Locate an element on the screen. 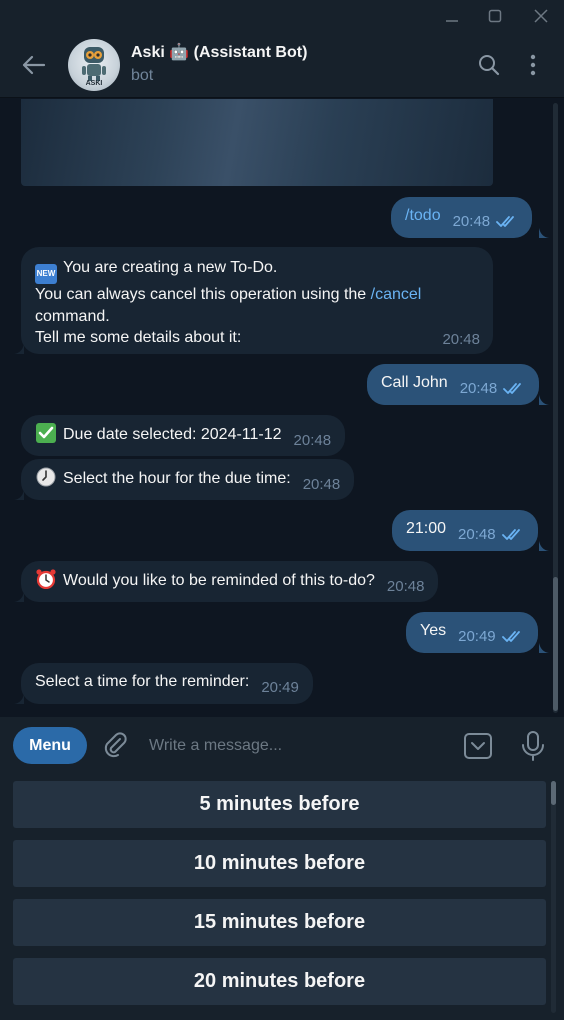  arrow-left-icon is located at coordinates (34, 65).